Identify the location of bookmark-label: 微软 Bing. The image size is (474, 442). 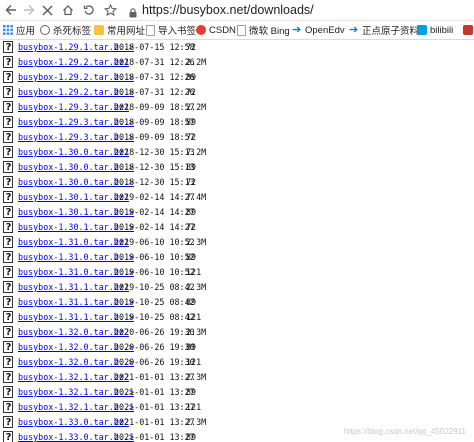
(269, 31).